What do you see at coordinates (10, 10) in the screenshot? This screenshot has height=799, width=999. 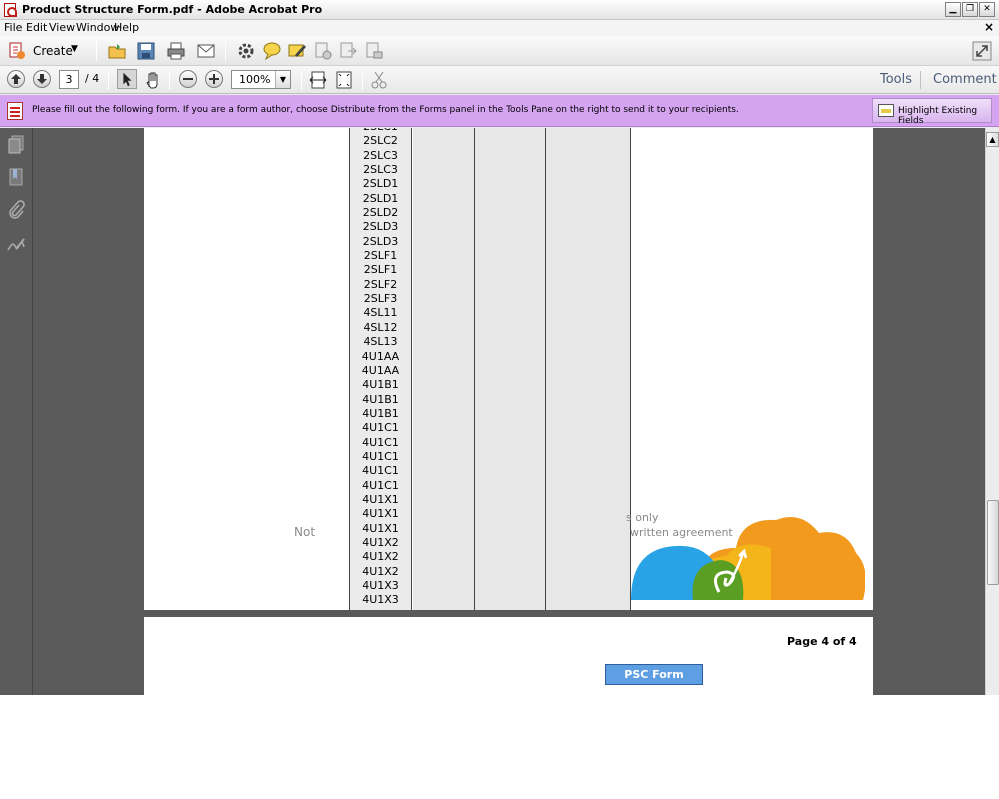 I see `pdf-app-icon` at bounding box center [10, 10].